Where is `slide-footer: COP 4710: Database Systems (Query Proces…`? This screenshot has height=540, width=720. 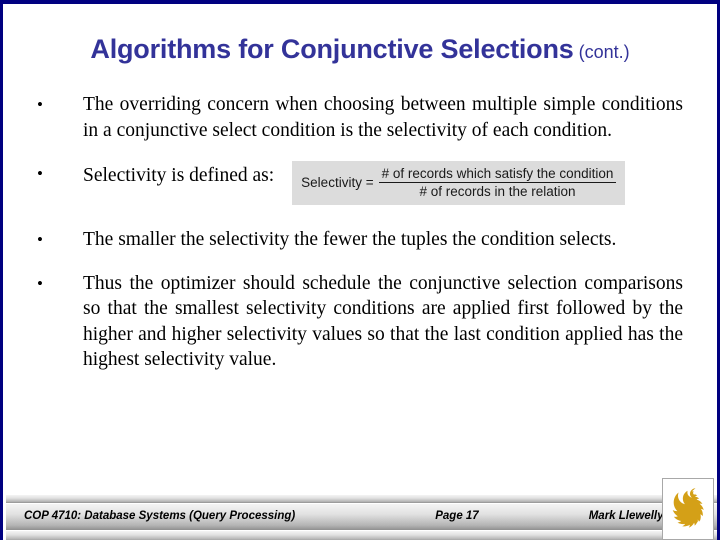
slide-footer: COP 4710: Database Systems (Query Proces… is located at coordinates (361, 509).